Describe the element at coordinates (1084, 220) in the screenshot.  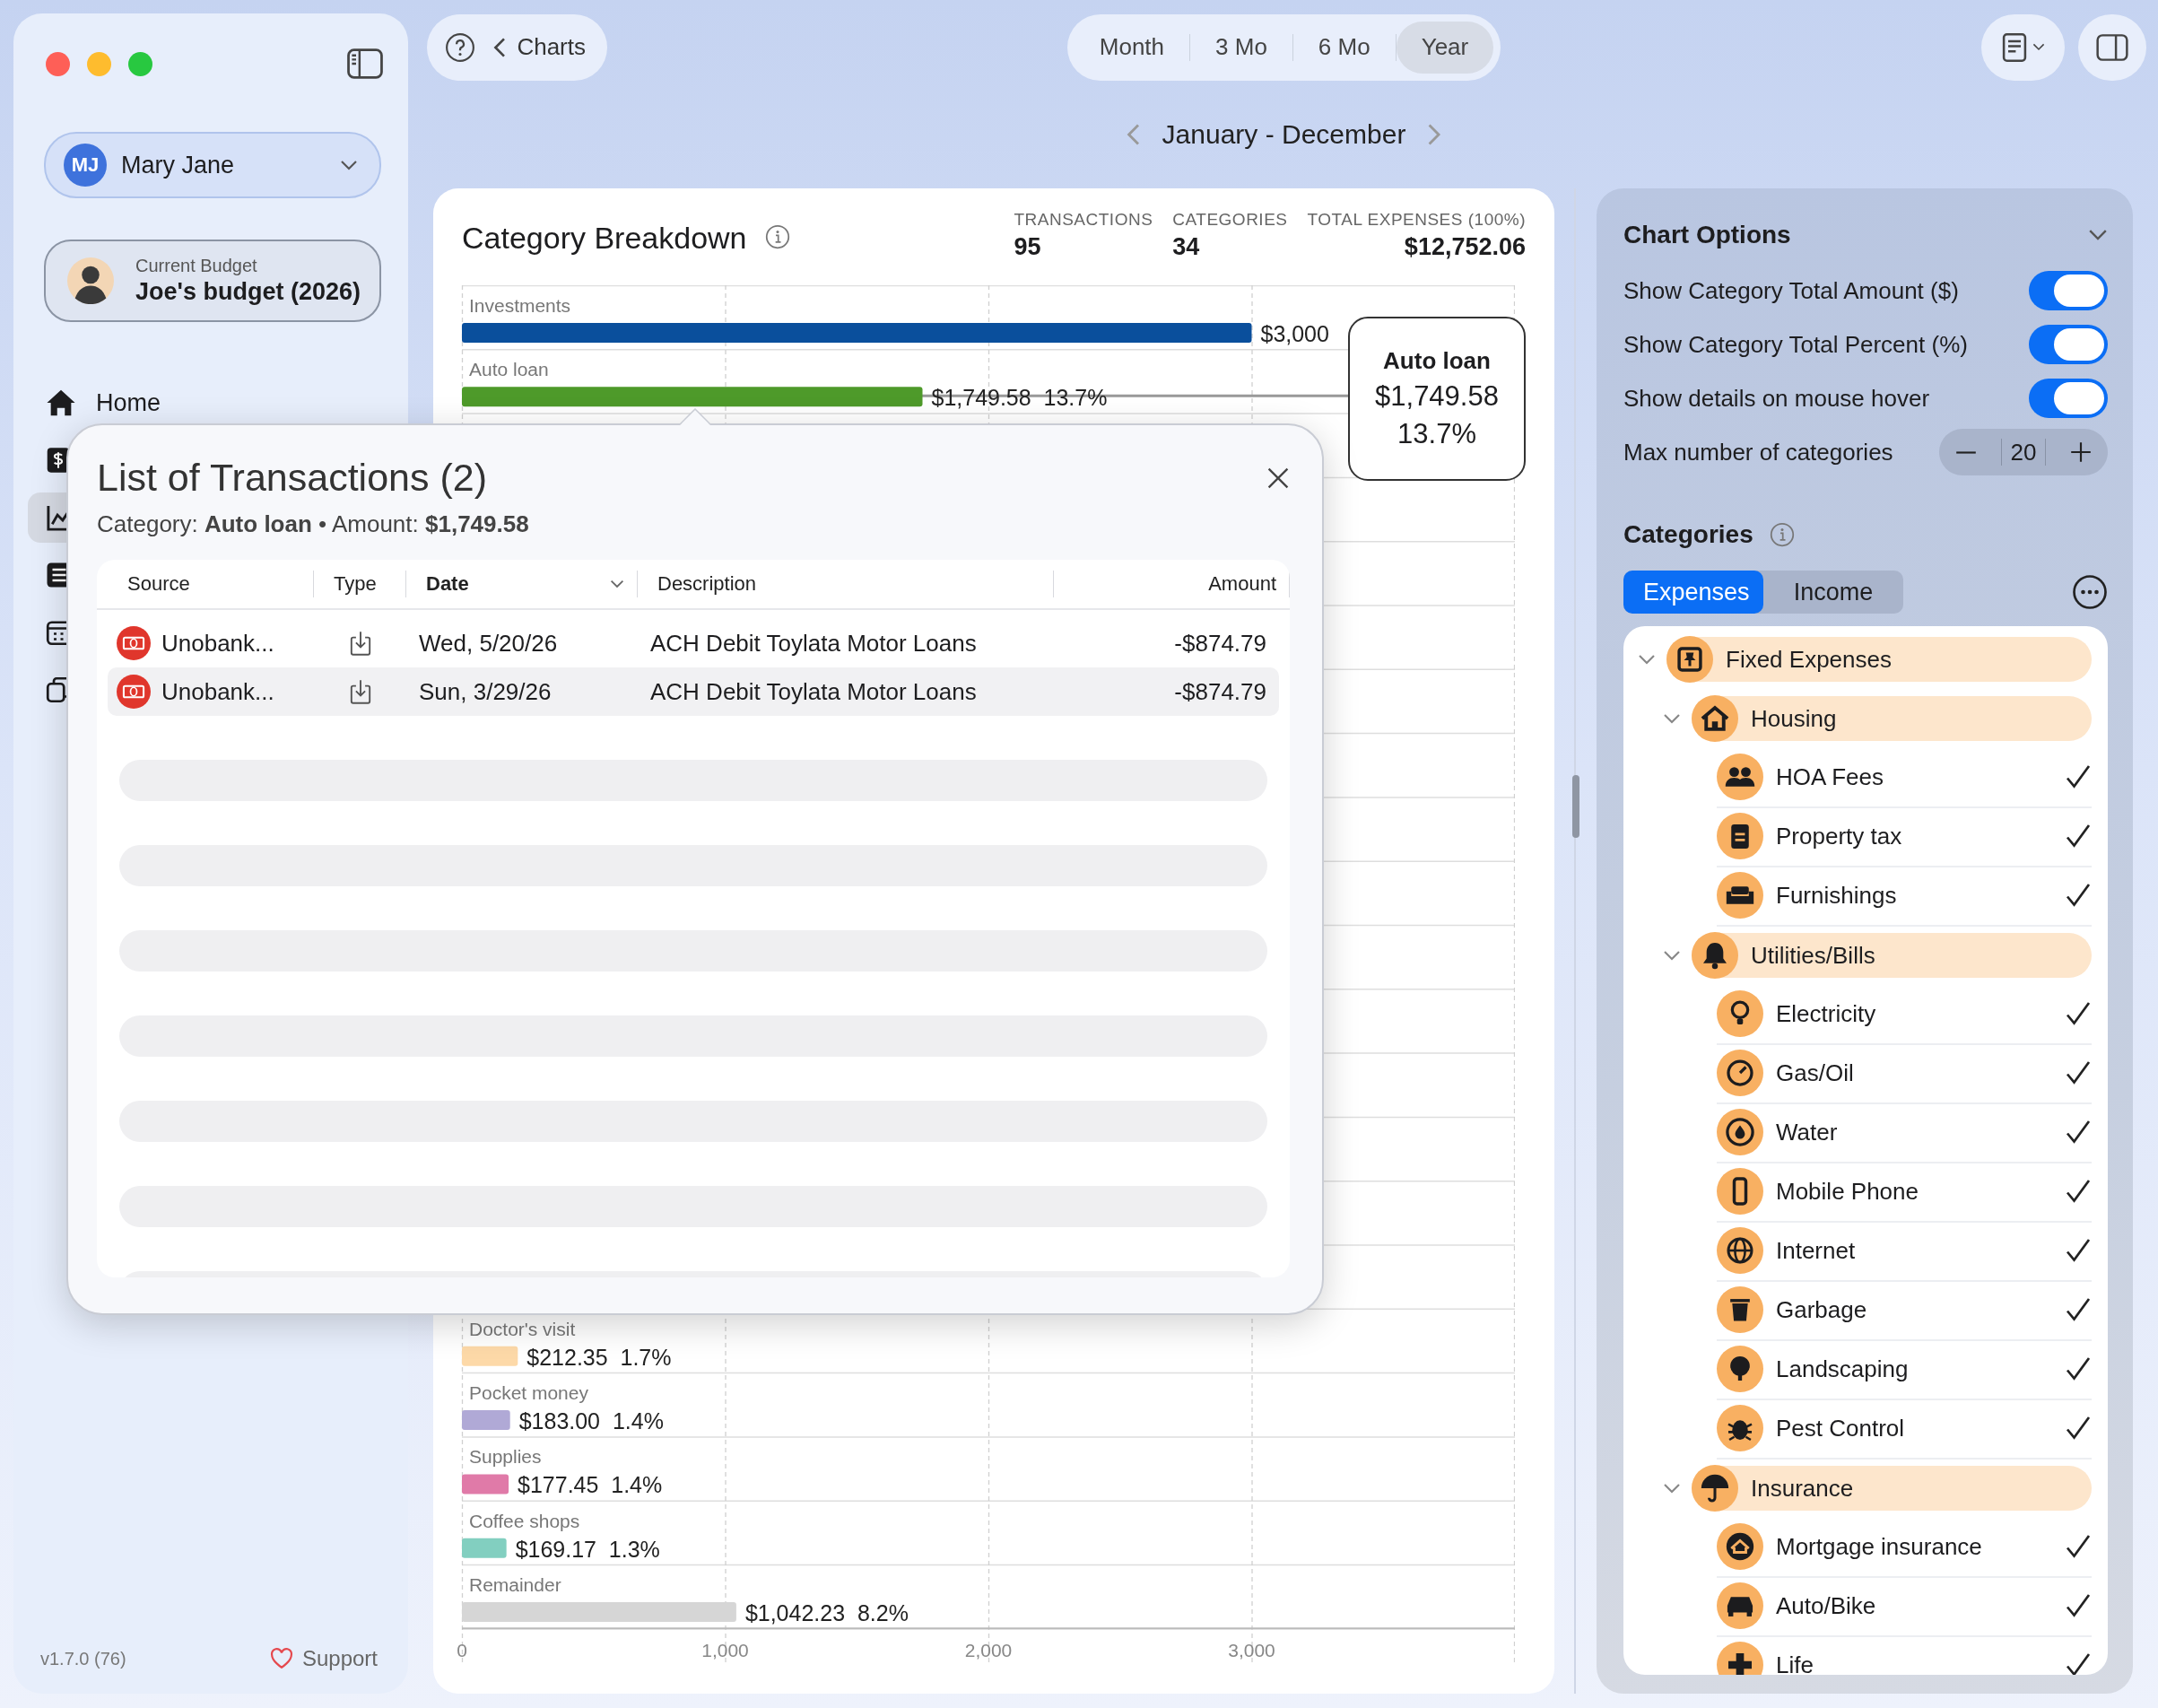
I see `stat-label: TRANSACTIONS` at that location.